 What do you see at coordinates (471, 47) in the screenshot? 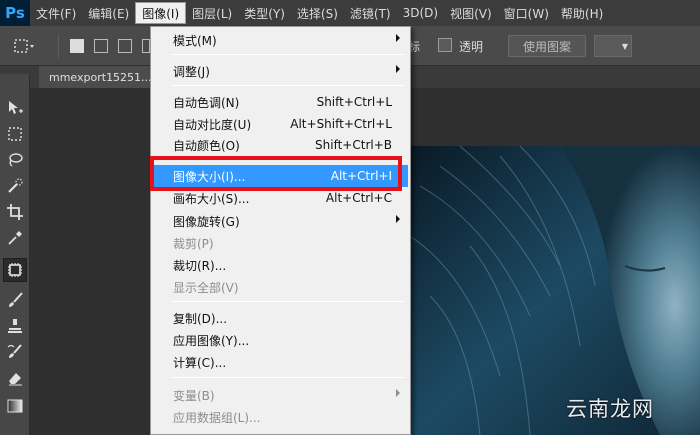
I see `transparent-label: 透明` at bounding box center [471, 47].